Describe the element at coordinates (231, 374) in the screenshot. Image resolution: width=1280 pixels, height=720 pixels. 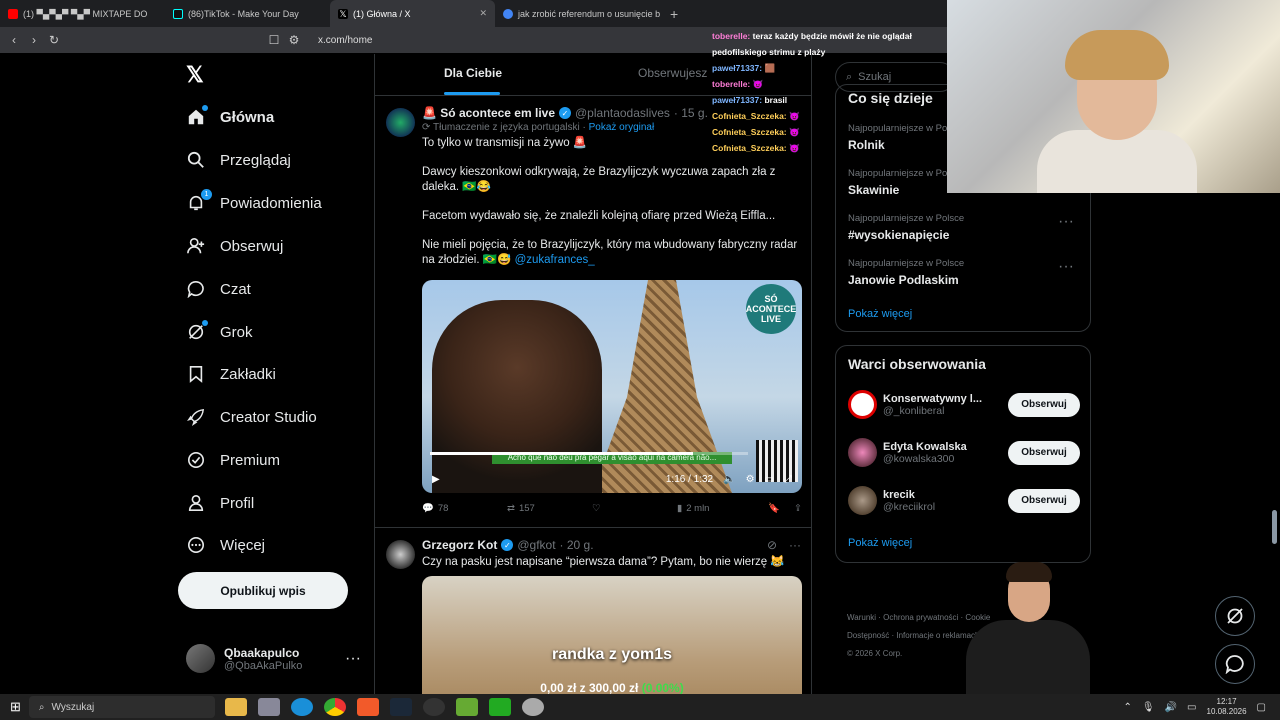
I see `nav-bookmarks: Zakładki` at that location.